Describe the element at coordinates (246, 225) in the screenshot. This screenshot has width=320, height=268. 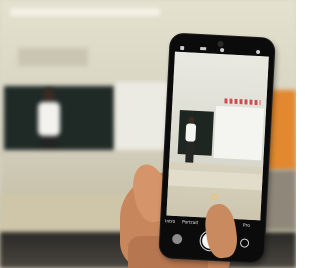
I see `mode-pro: Pro` at that location.